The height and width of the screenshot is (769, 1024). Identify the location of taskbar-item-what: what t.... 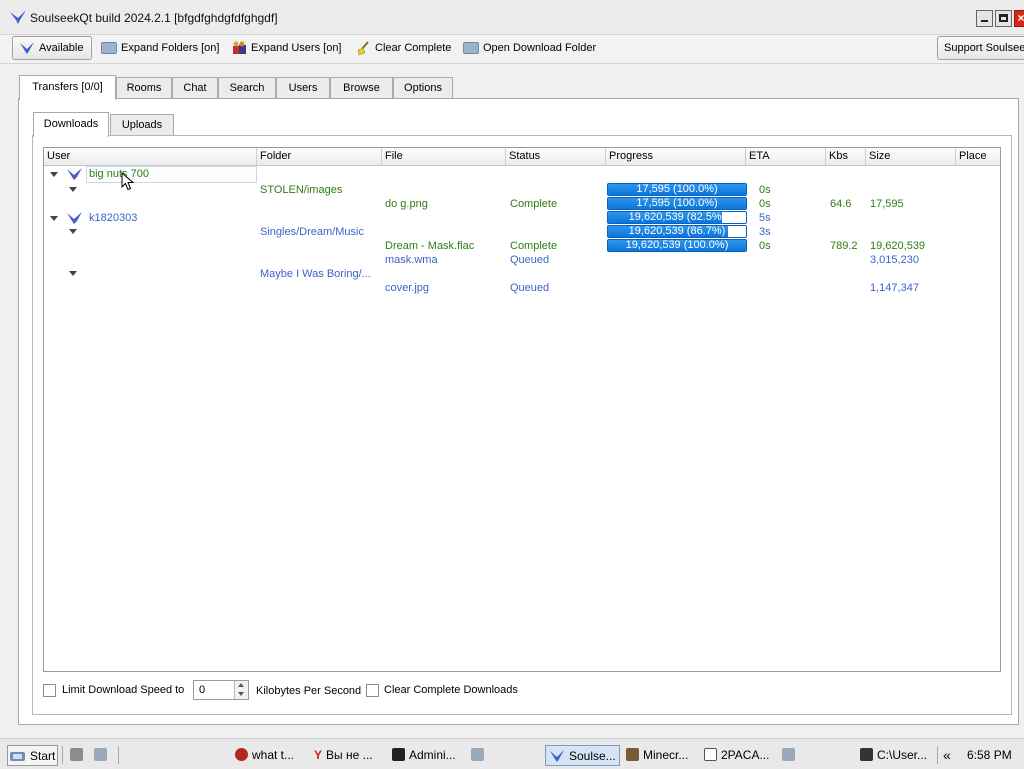
(264, 754).